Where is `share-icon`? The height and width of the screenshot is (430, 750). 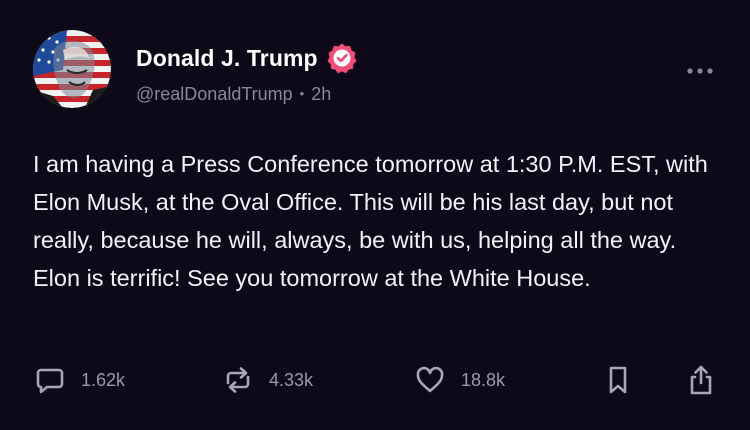 share-icon is located at coordinates (701, 380).